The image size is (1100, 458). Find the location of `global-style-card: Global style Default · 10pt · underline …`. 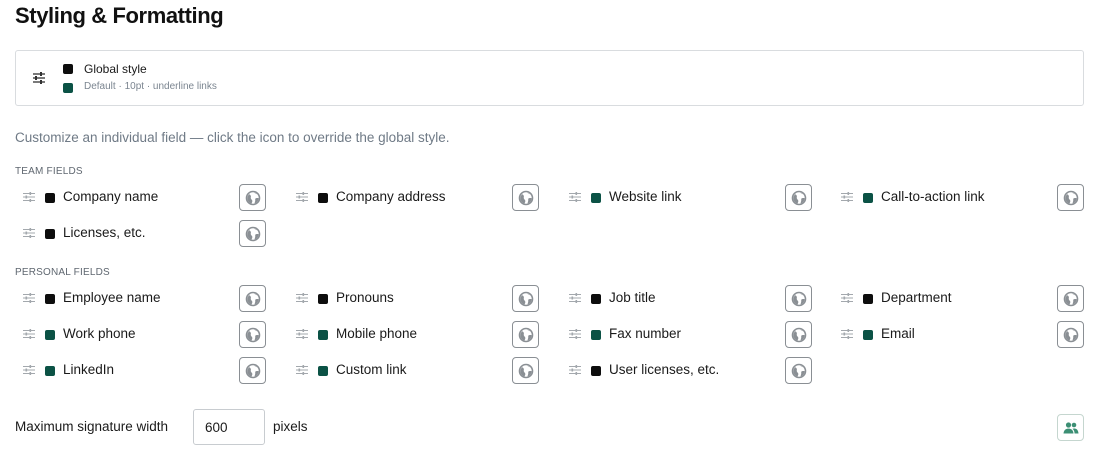

global-style-card: Global style Default · 10pt · underline … is located at coordinates (549, 78).